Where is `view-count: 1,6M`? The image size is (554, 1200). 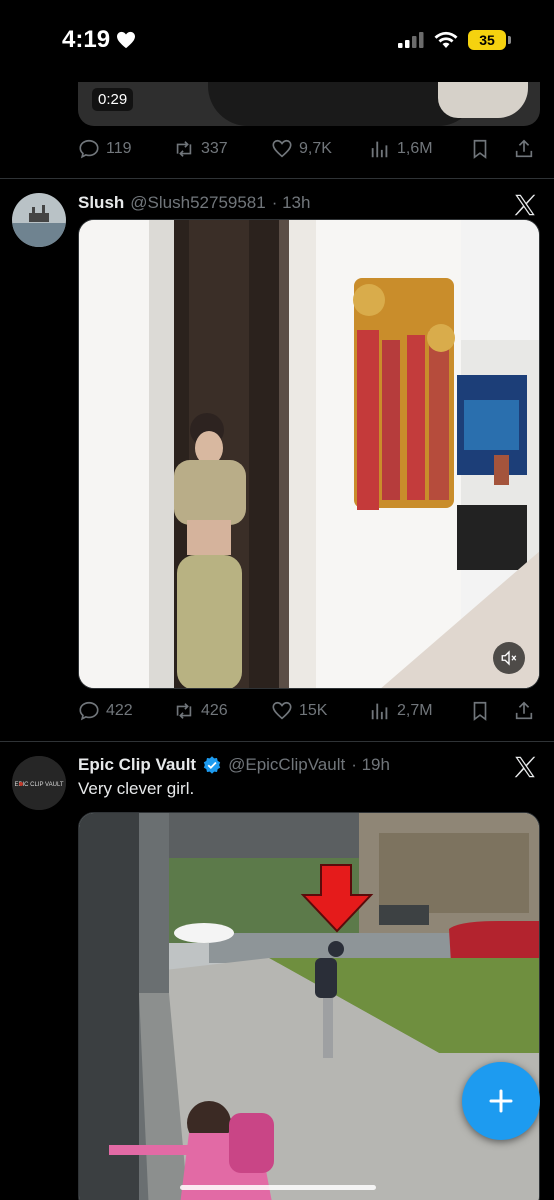 view-count: 1,6M is located at coordinates (415, 148).